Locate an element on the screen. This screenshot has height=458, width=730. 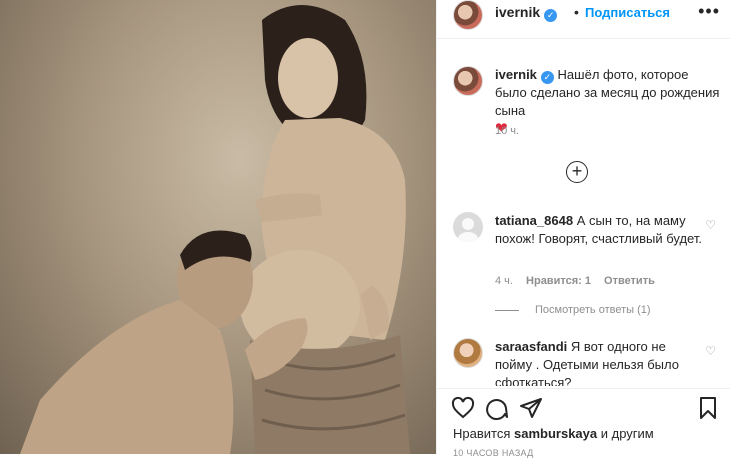
header-divider is located at coordinates (583, 38).